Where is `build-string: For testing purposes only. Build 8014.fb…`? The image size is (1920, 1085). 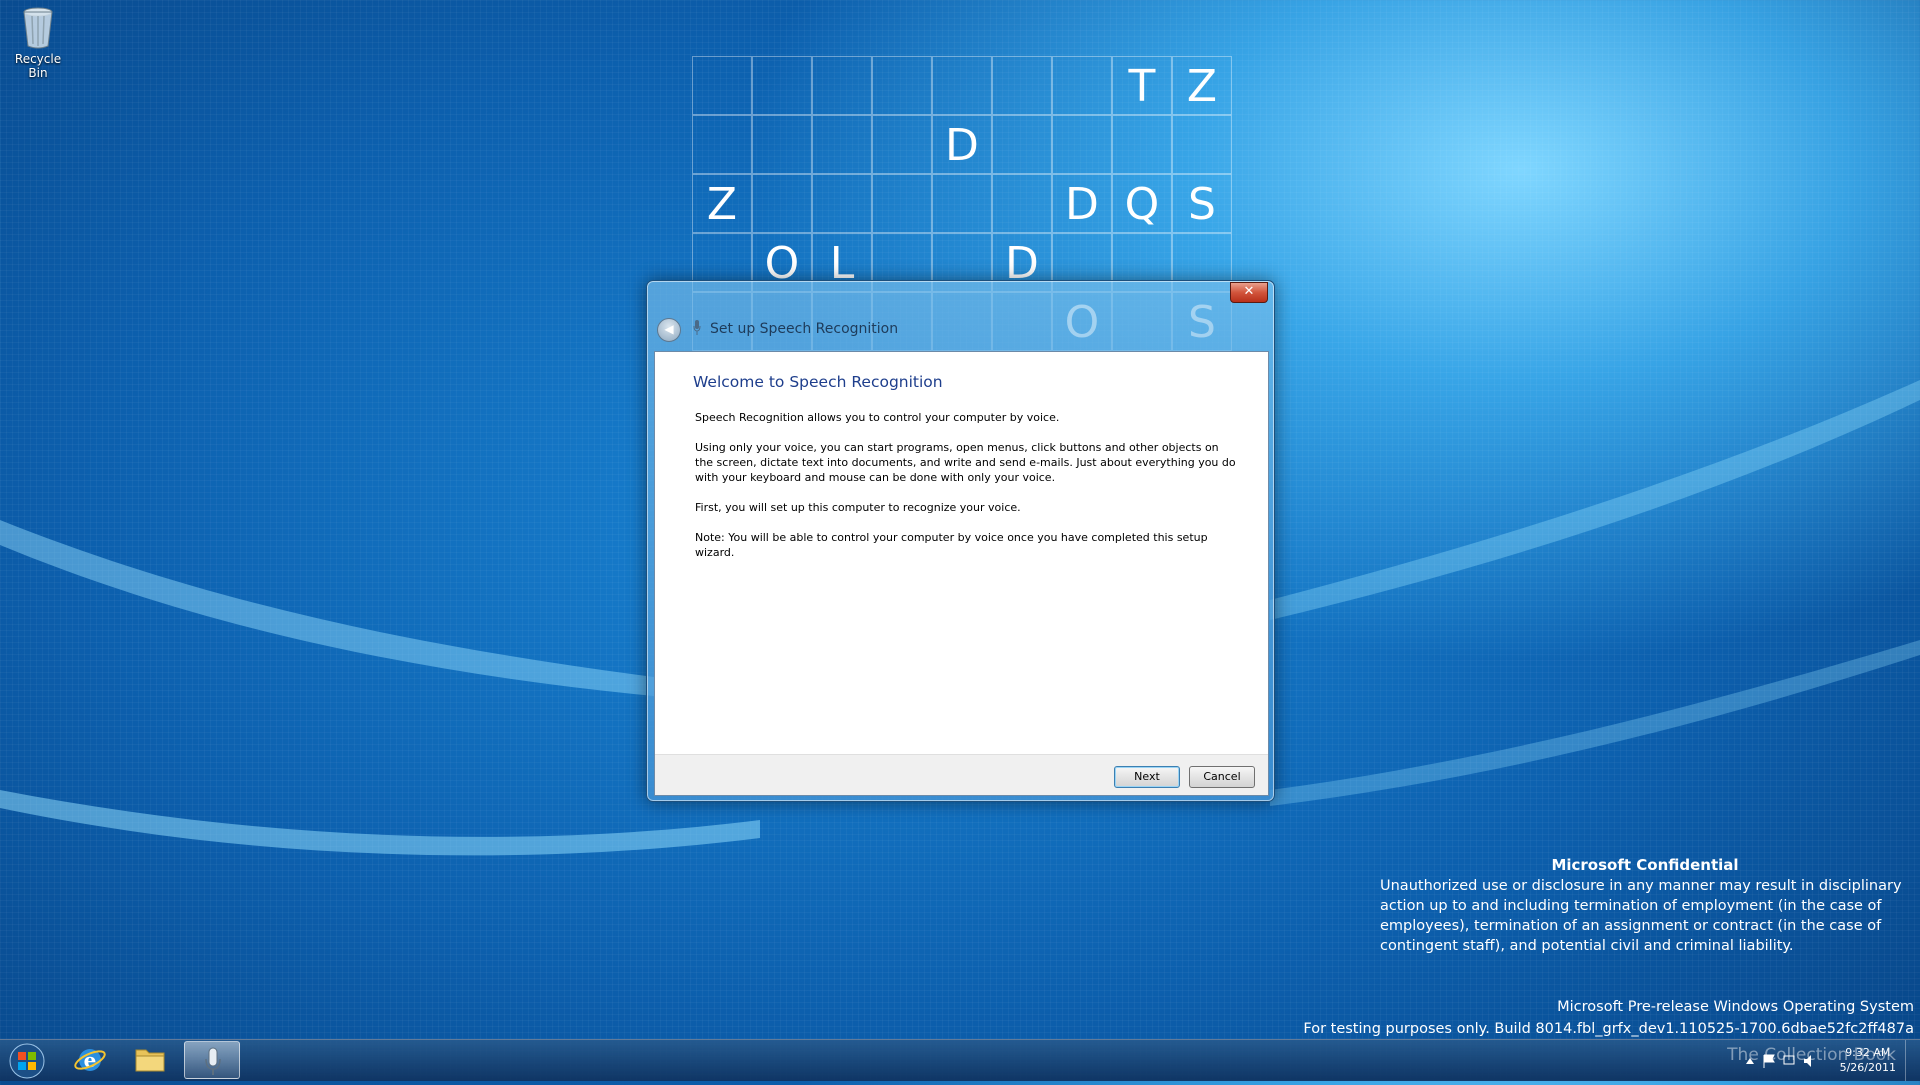
build-string: For testing purposes only. Build 8014.fb… is located at coordinates (1608, 1029).